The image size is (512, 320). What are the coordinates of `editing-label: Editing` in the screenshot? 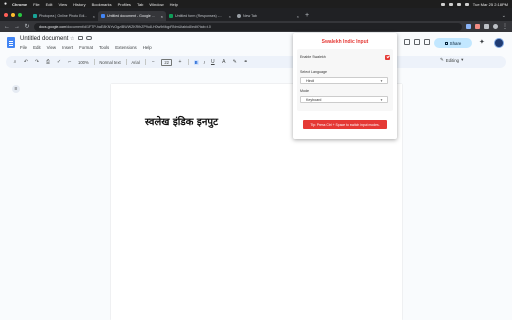 It's located at (452, 60).